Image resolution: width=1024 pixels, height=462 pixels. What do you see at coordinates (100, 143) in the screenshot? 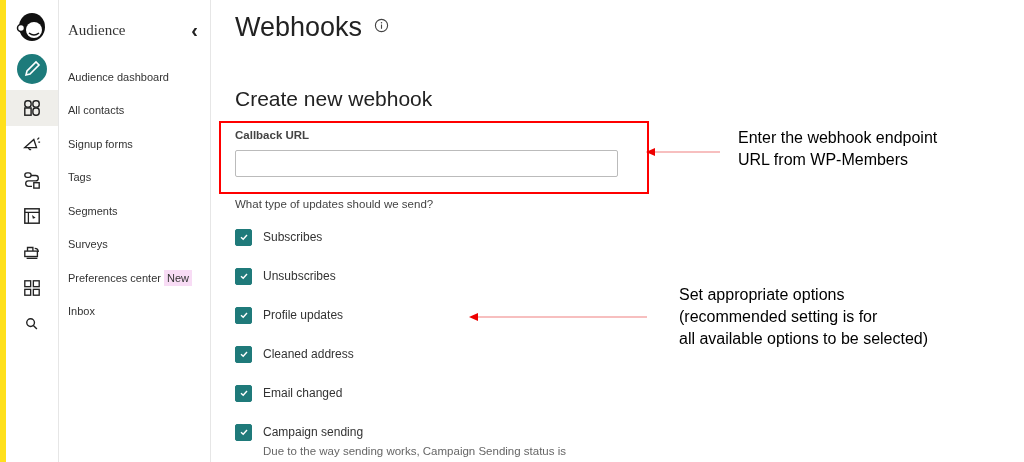
I see `nav-link: Signup forms` at bounding box center [100, 143].